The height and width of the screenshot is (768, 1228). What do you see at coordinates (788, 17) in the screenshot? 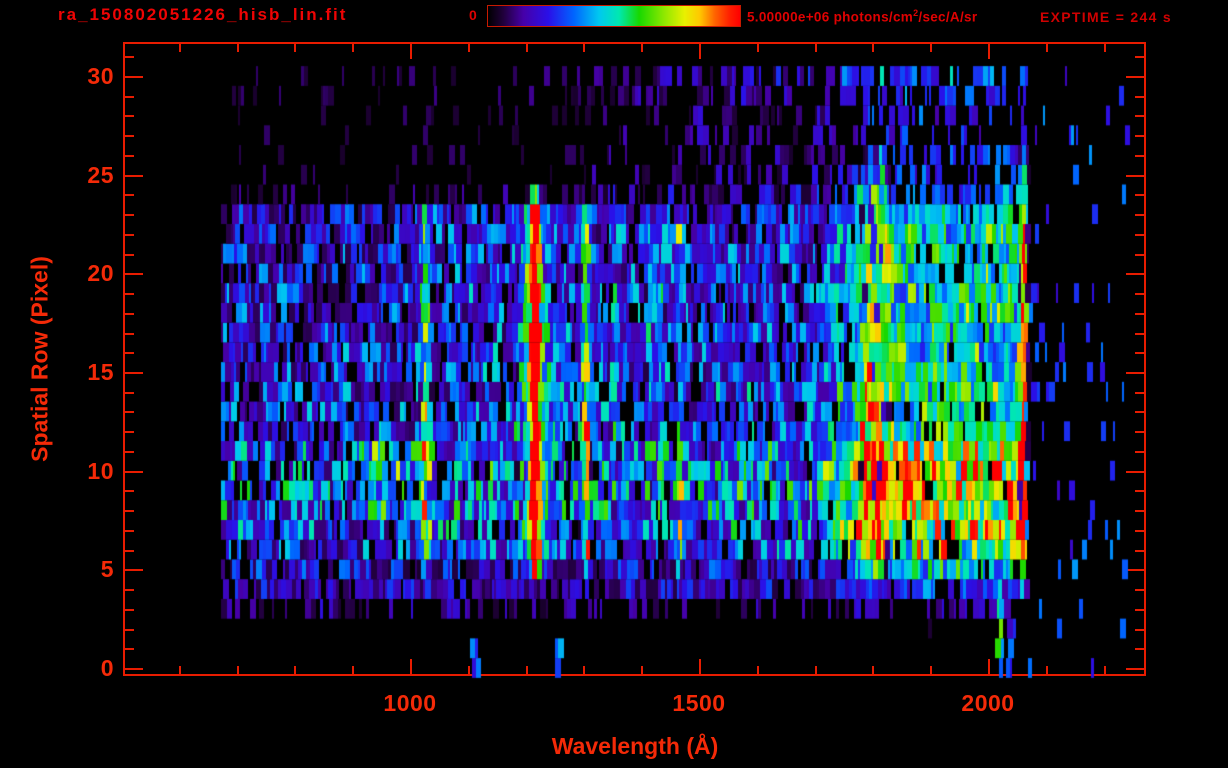
I see `colorbar-max-value: 5.00000e+06` at bounding box center [788, 17].